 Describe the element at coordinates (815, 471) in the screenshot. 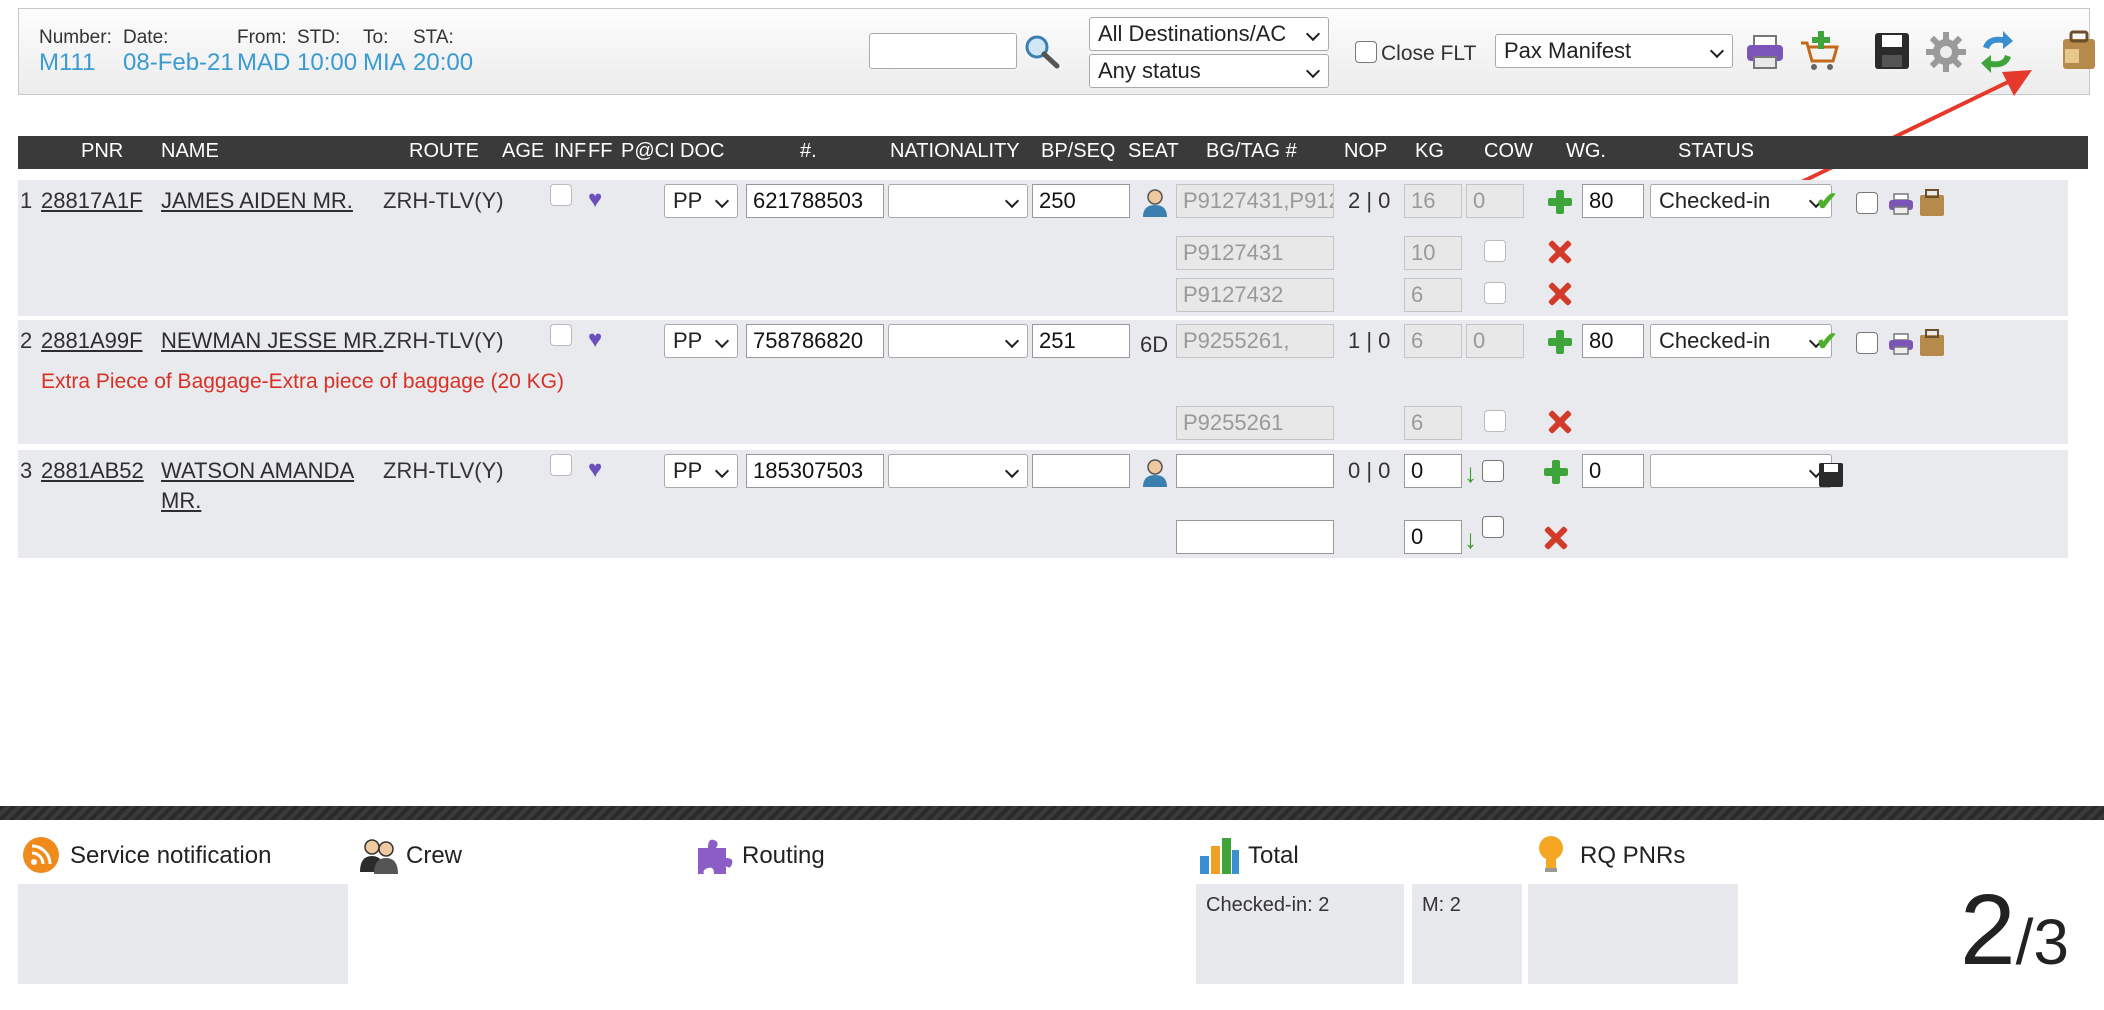

I see `doc-number-input: 185307503` at that location.